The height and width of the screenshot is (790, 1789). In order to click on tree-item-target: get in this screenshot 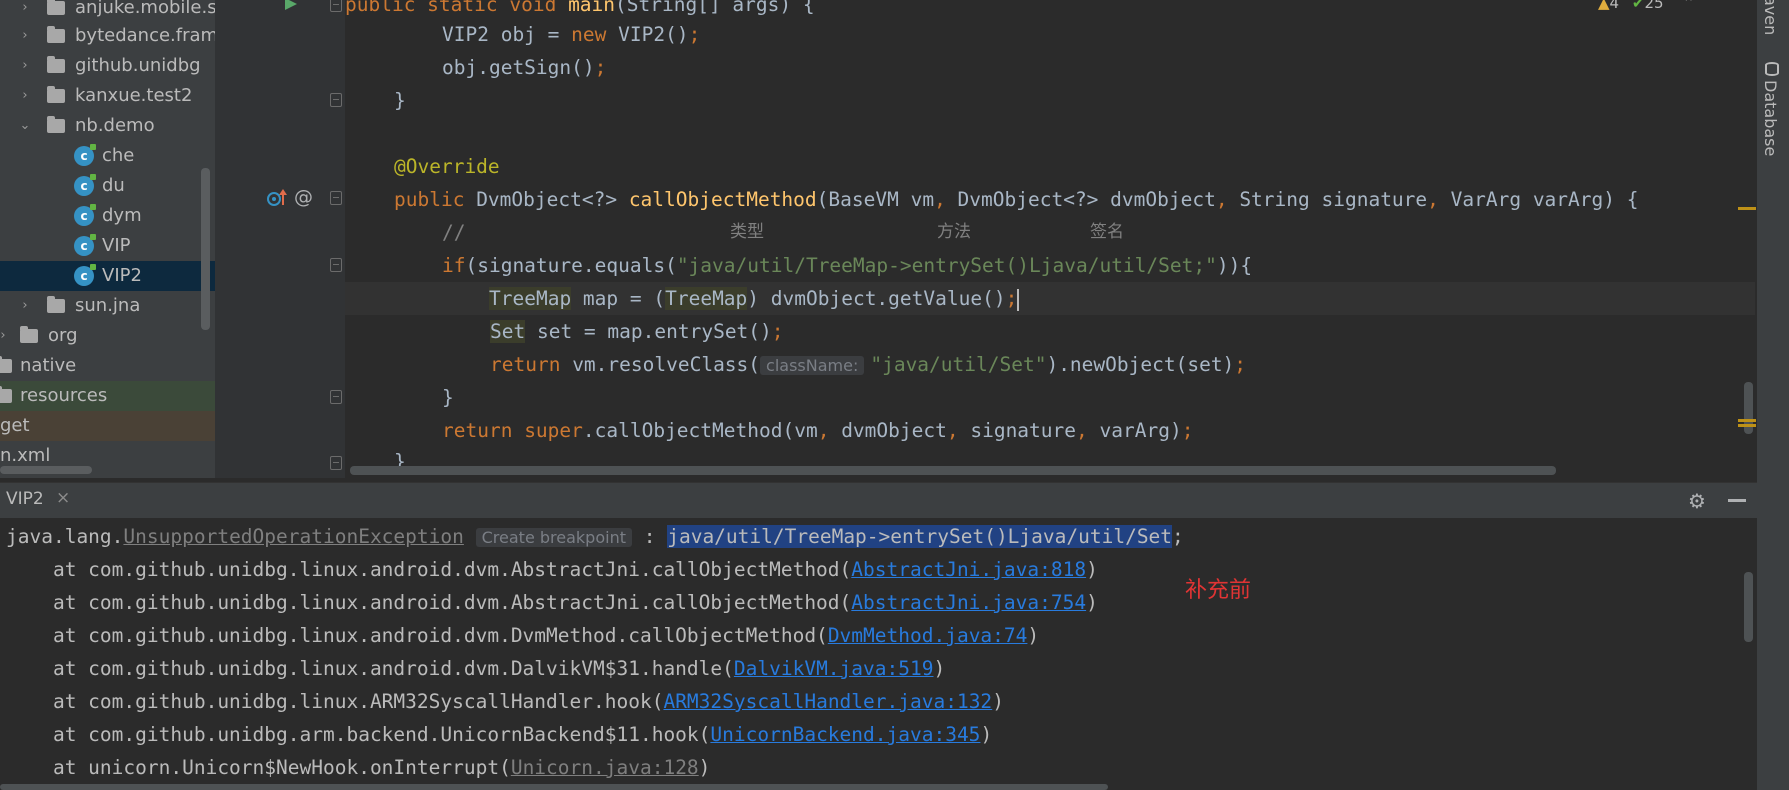, I will do `click(107, 426)`.